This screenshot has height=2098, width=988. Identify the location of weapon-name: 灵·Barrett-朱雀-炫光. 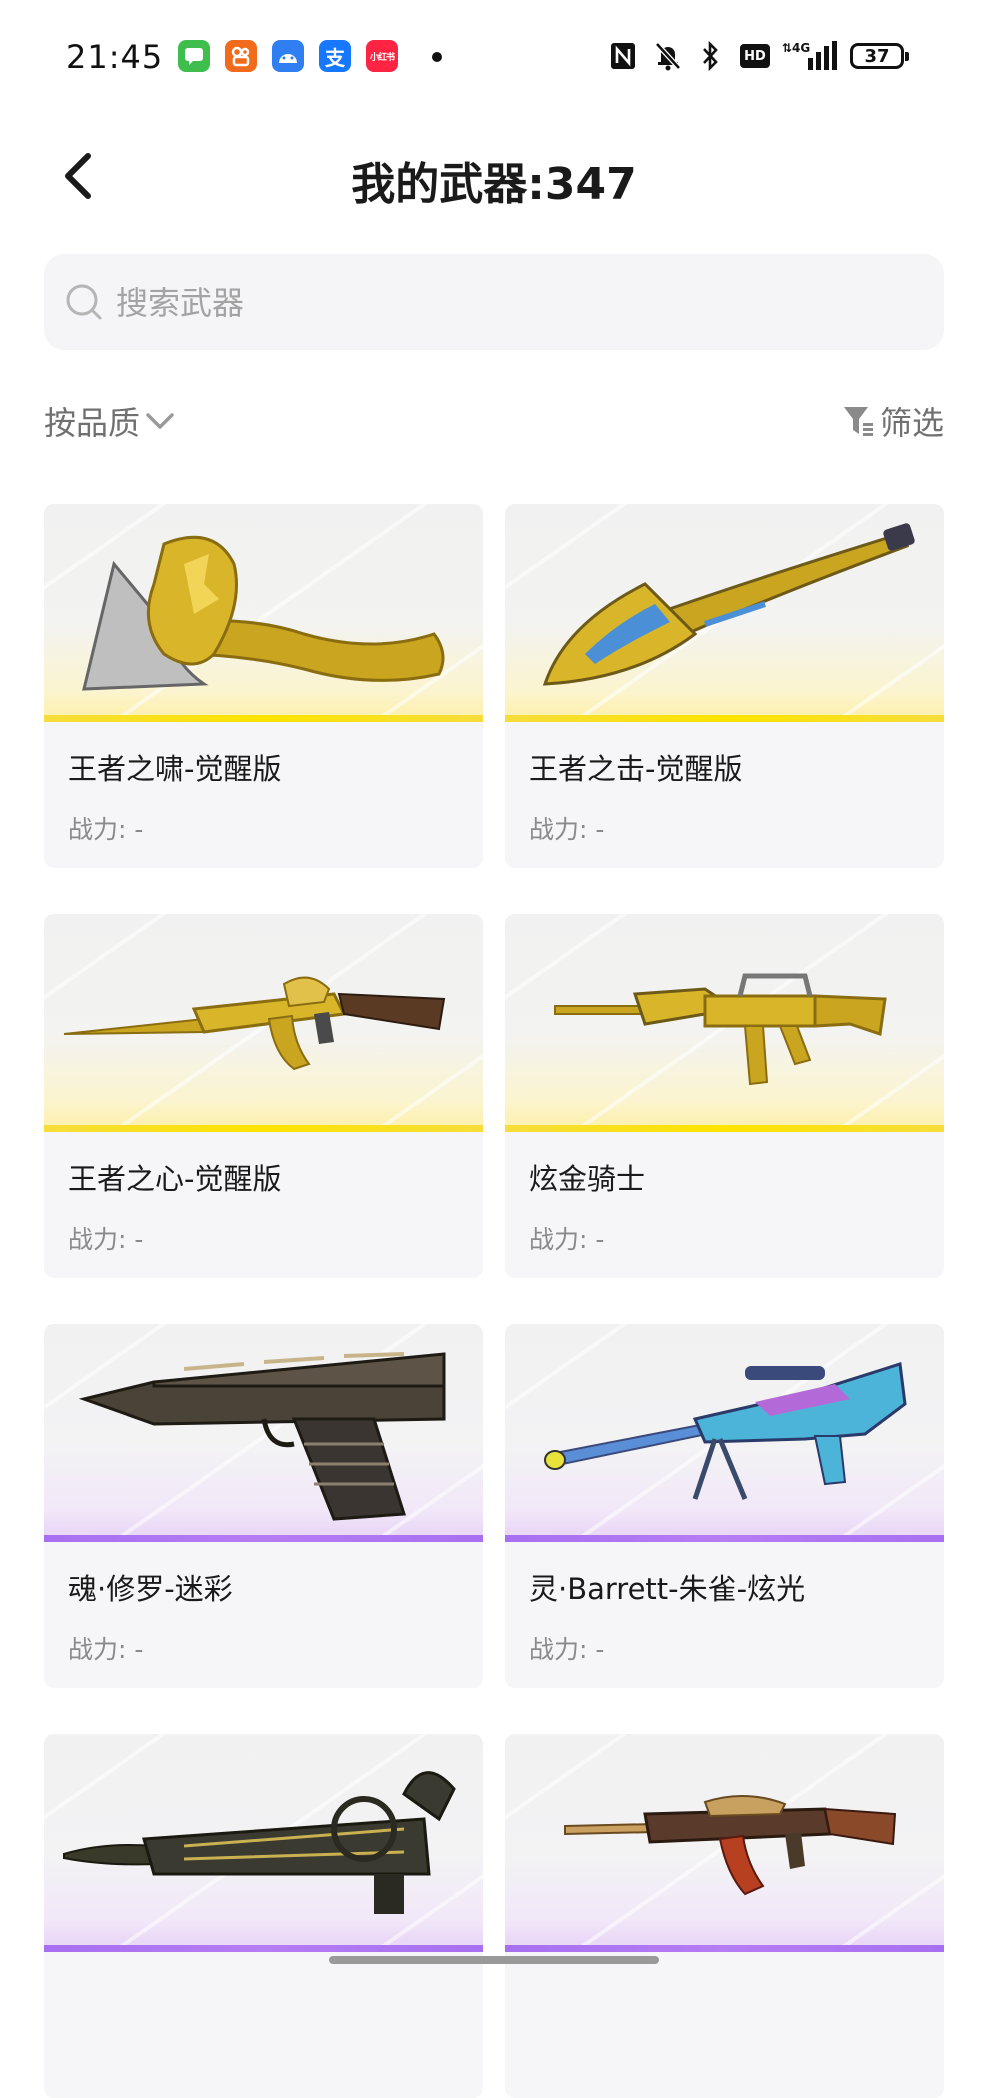
(667, 1589).